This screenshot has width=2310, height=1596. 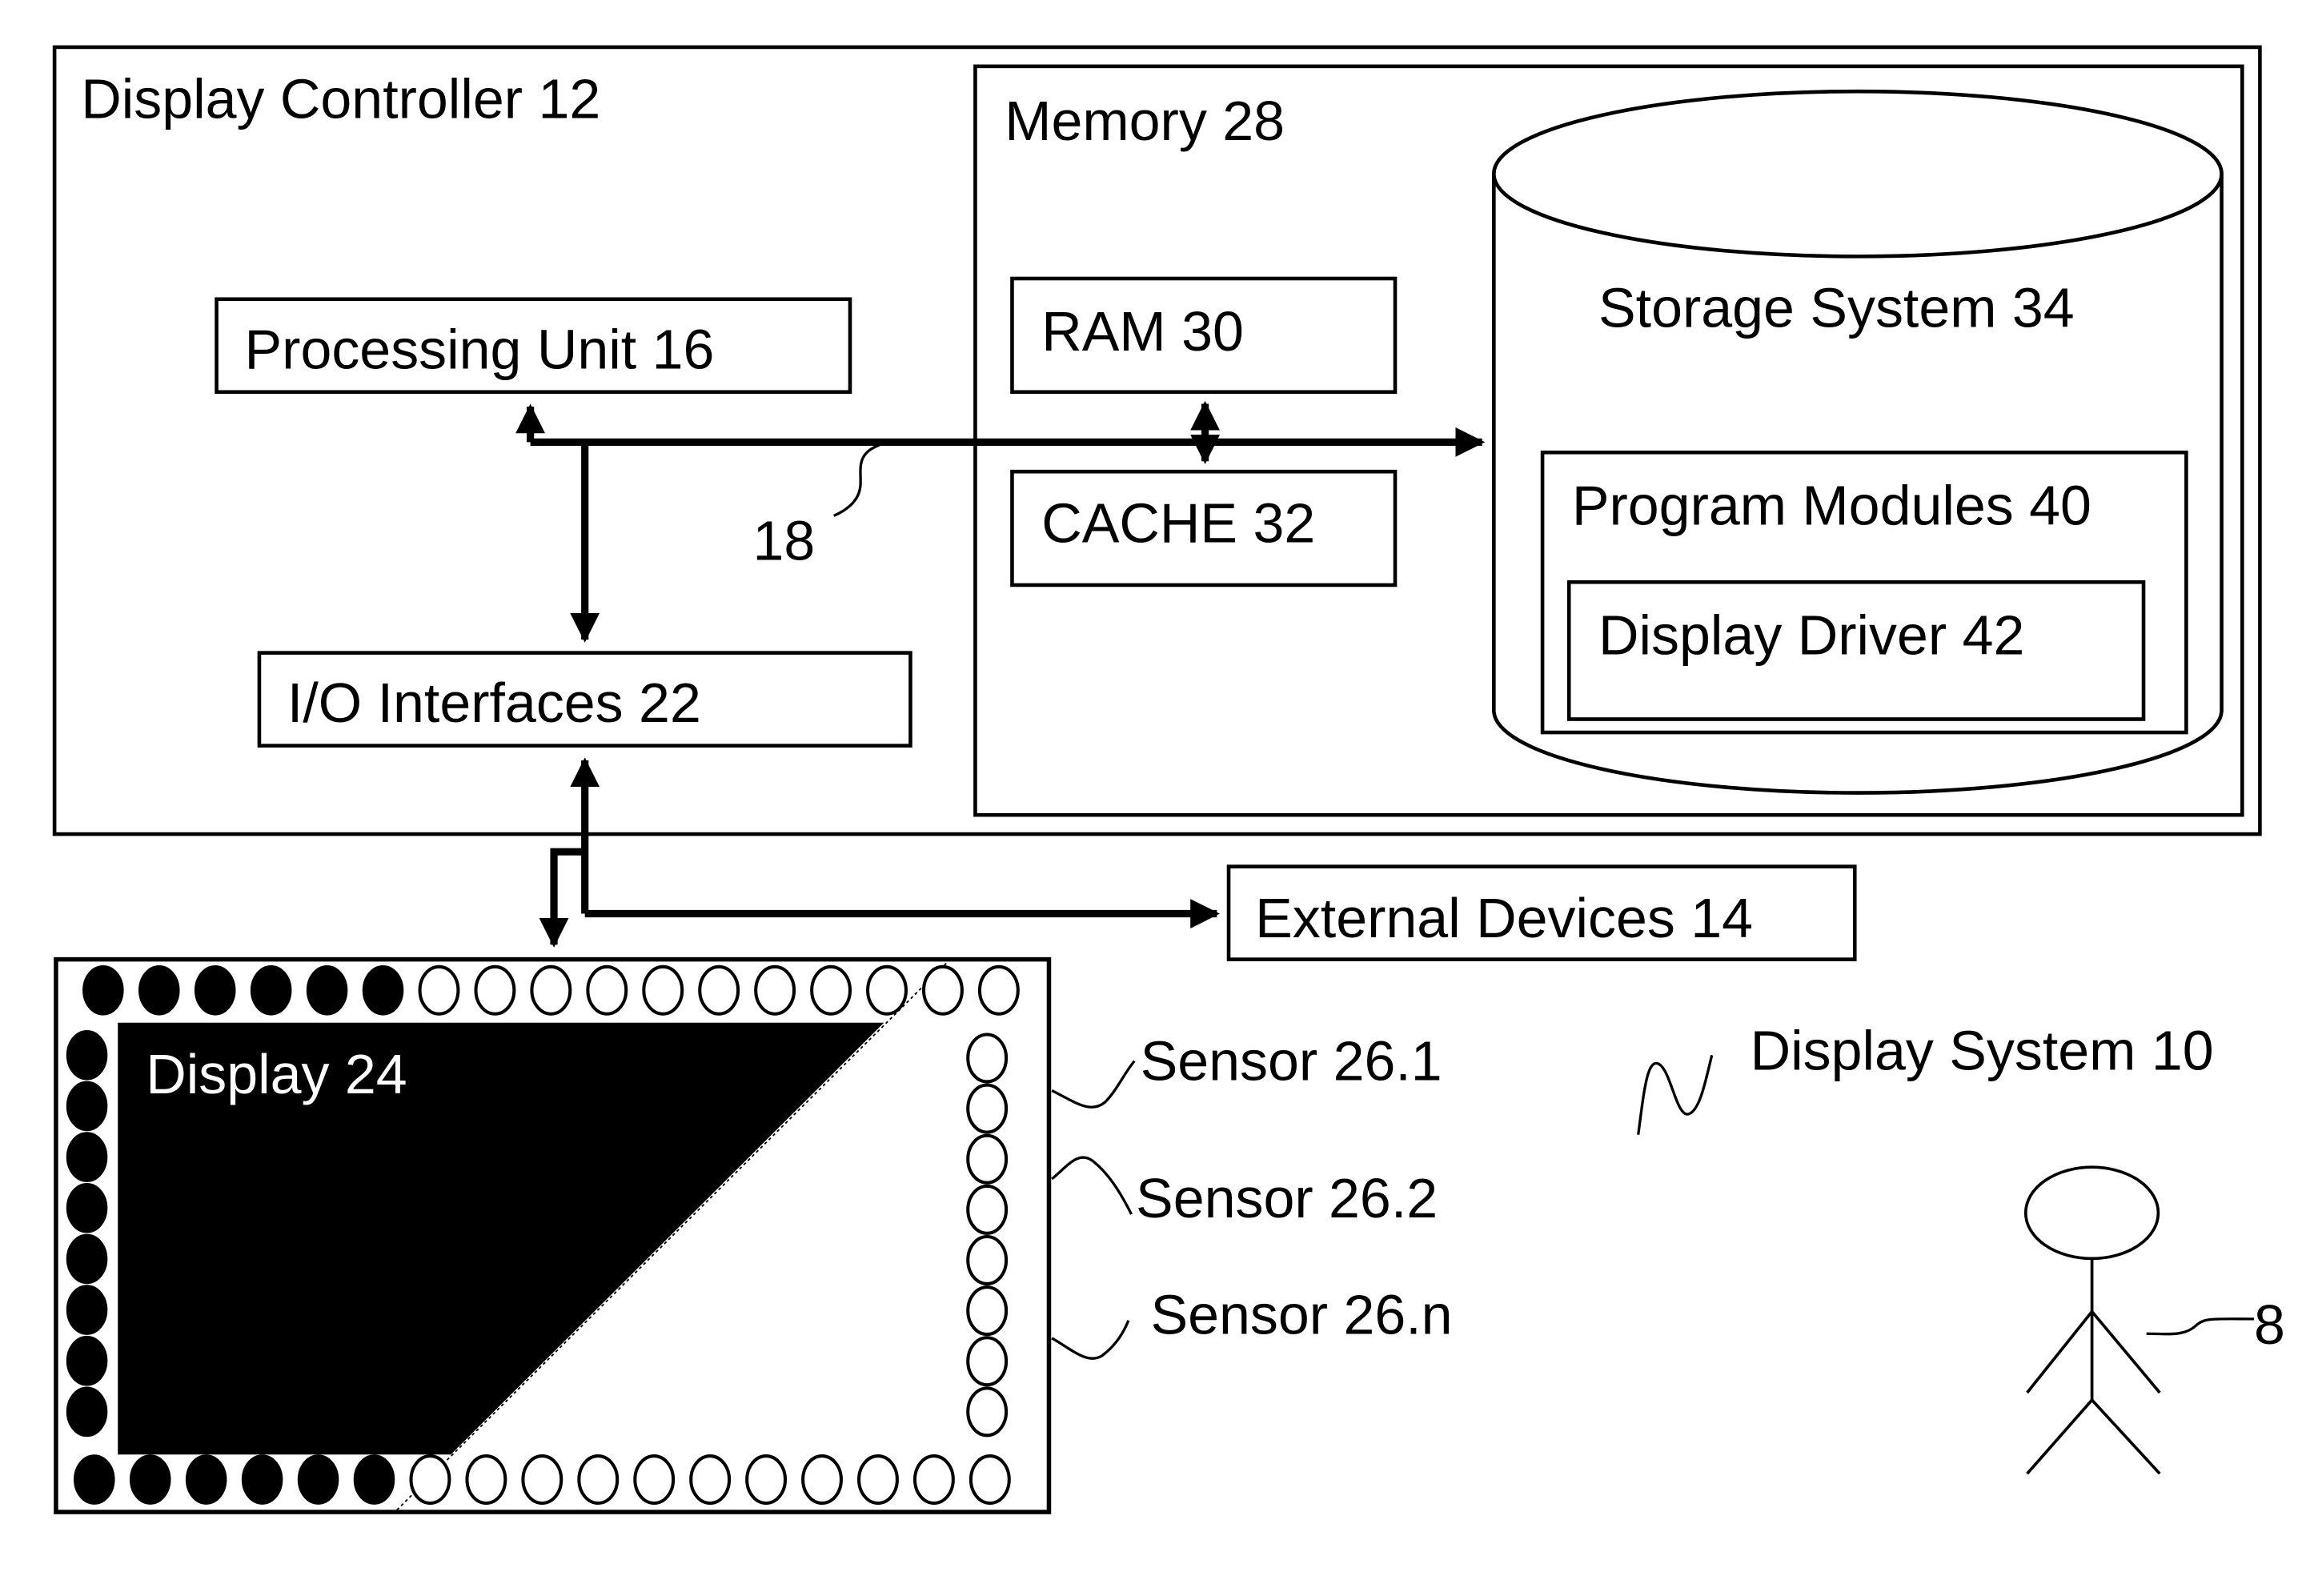 What do you see at coordinates (2092, 1213) in the screenshot?
I see `user-head` at bounding box center [2092, 1213].